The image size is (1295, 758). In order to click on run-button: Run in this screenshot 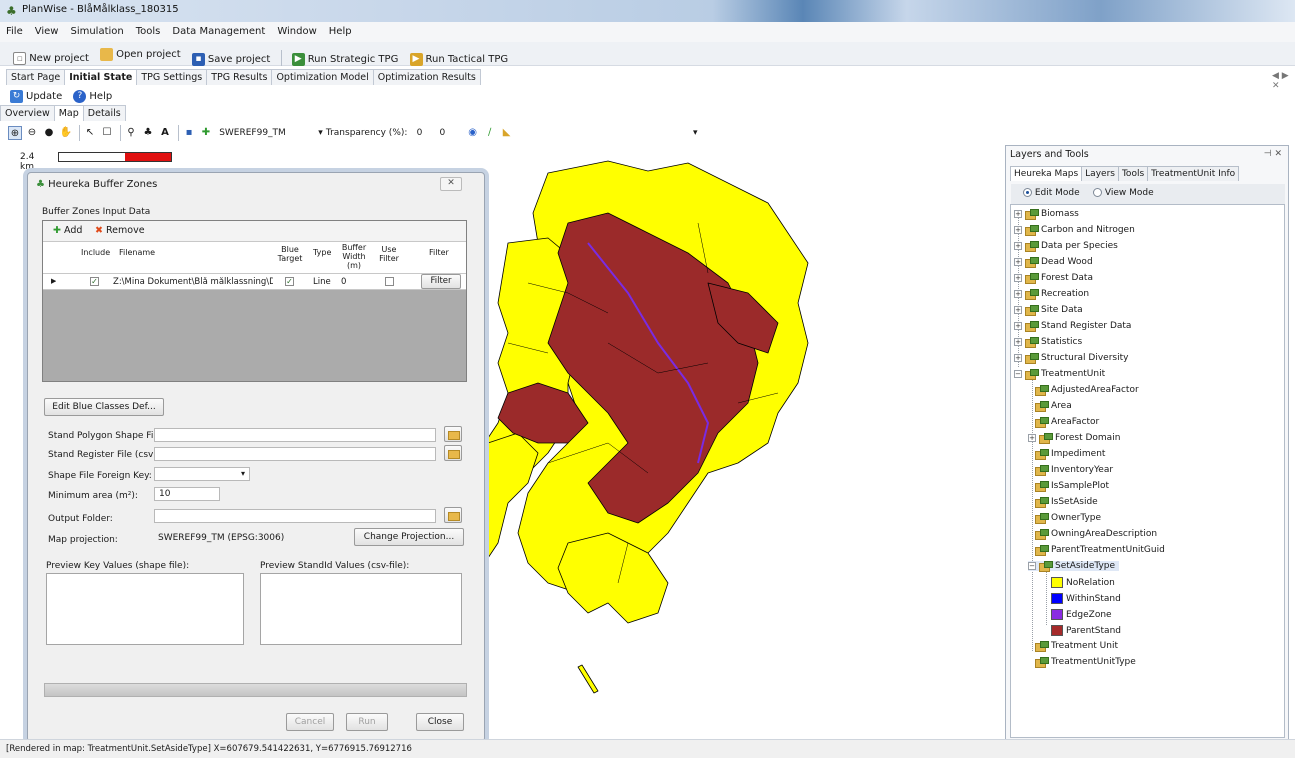, I will do `click(367, 722)`.